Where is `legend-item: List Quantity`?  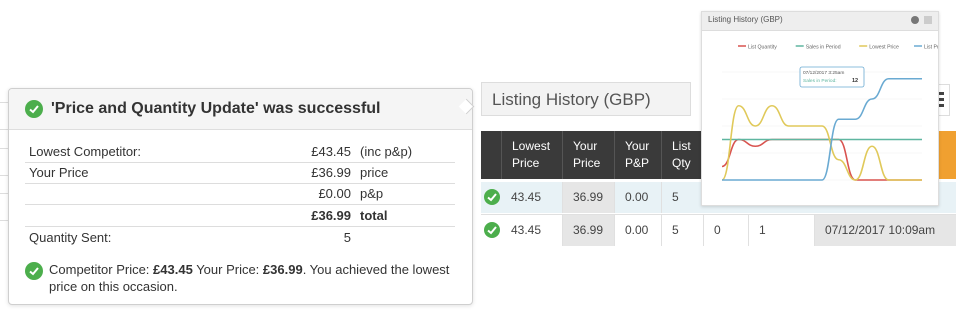
legend-item: List Quantity is located at coordinates (757, 48).